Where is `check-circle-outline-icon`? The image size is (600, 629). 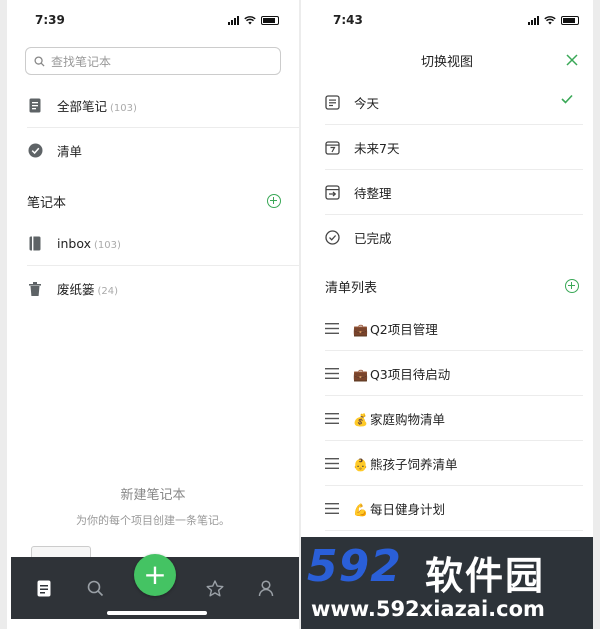 check-circle-outline-icon is located at coordinates (332, 237).